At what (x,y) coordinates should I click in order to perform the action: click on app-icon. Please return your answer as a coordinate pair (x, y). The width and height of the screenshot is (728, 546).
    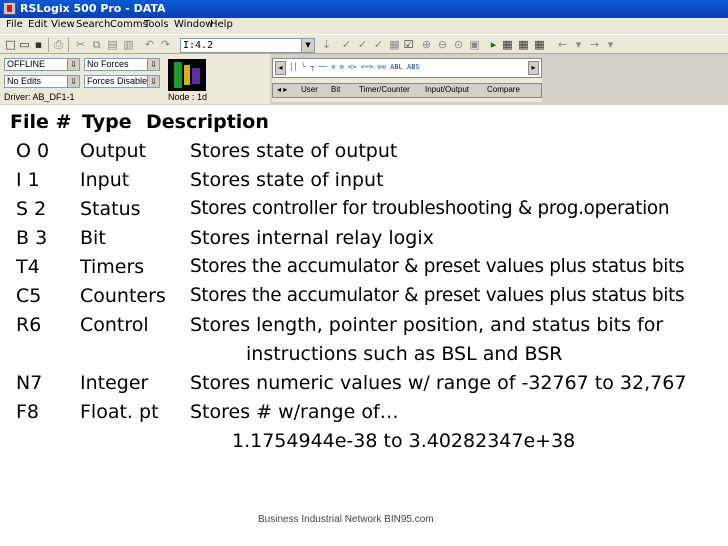
    Looking at the image, I should click on (9, 8).